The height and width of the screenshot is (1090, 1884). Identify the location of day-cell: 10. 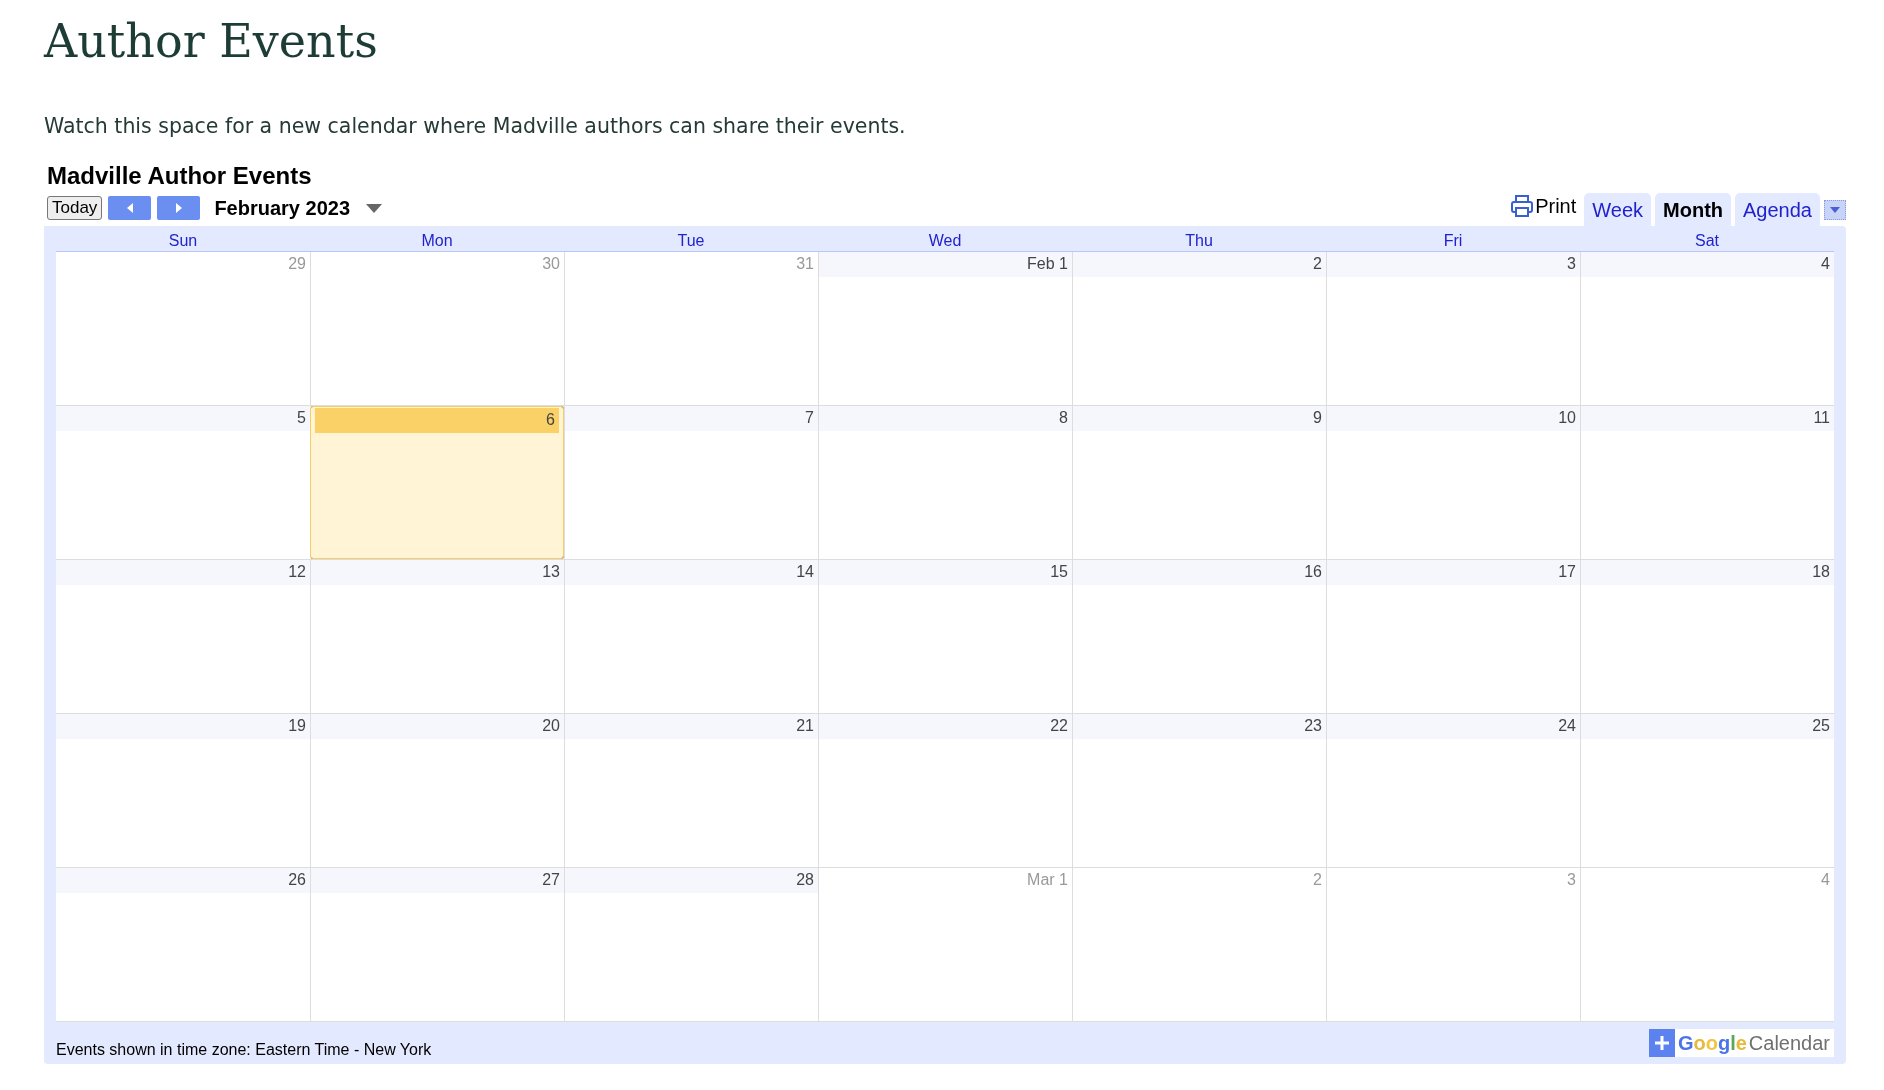
(1453, 482).